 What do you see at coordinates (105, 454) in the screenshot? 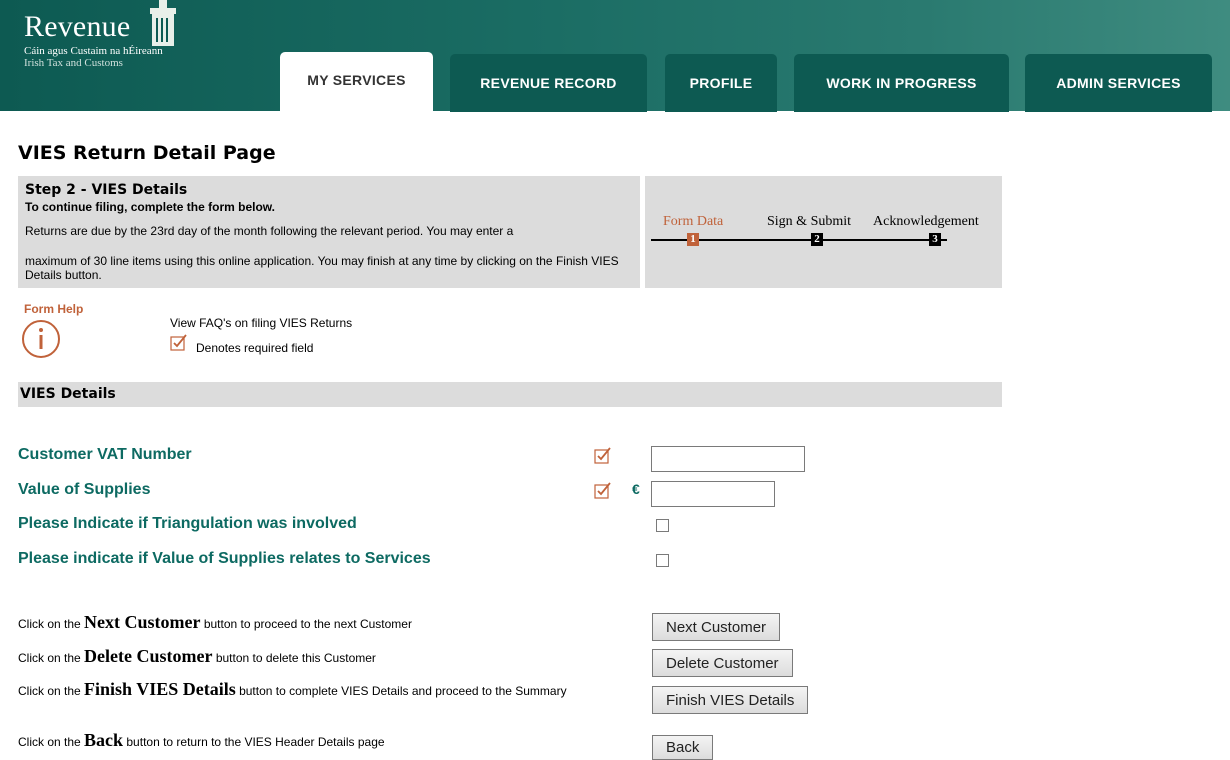
I see `customer-vat-label: Customer VAT Number` at bounding box center [105, 454].